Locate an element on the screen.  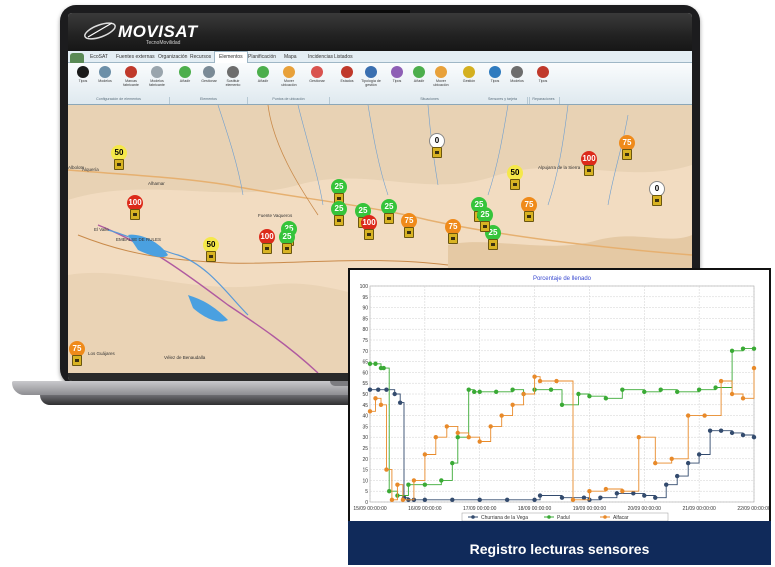
caption-bar: Registro lecturas sensores is located at coordinates (559, 543).